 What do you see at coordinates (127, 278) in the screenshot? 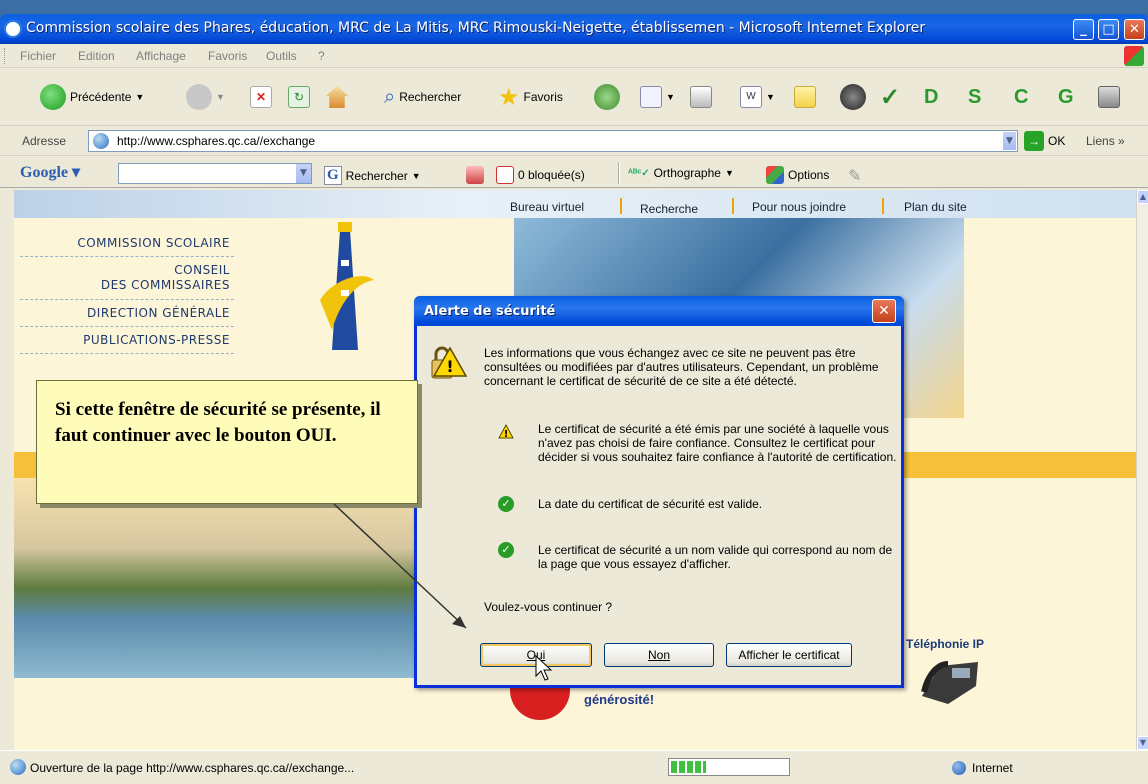
I see `menu-conseil-commissaires: CONSEIL DES COMMISSAIRES` at bounding box center [127, 278].